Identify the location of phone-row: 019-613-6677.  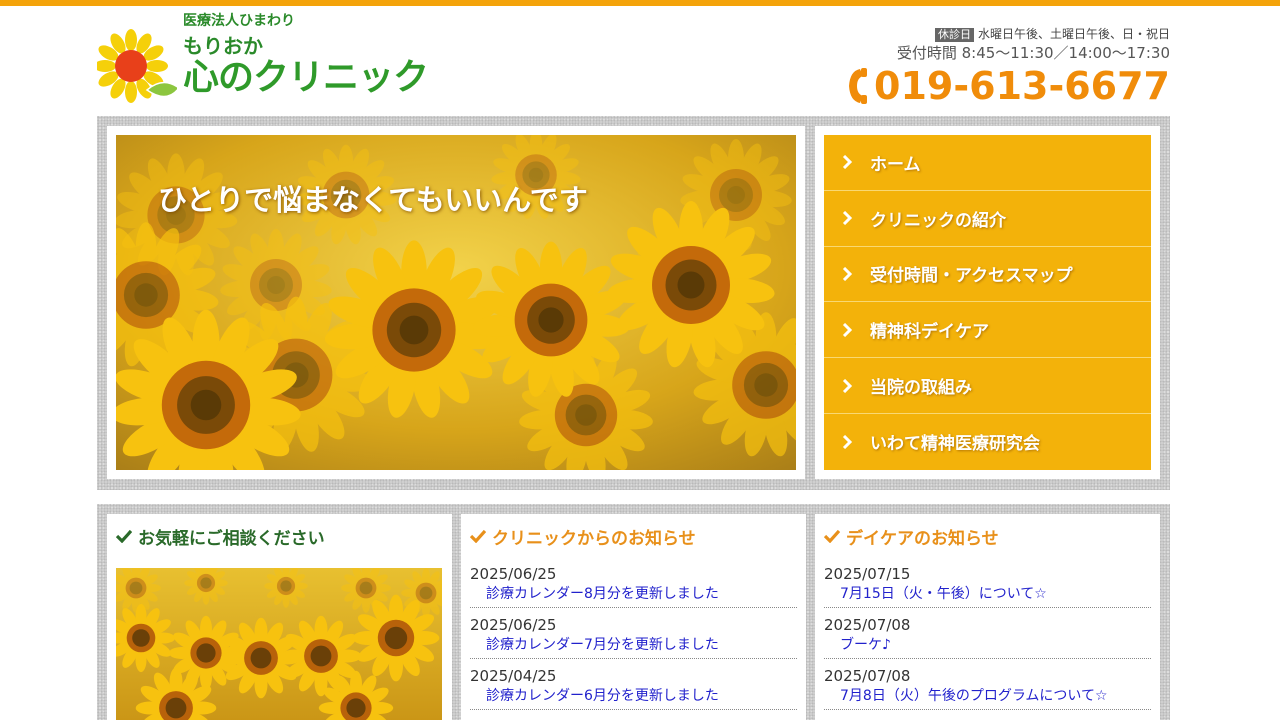
(1008, 86).